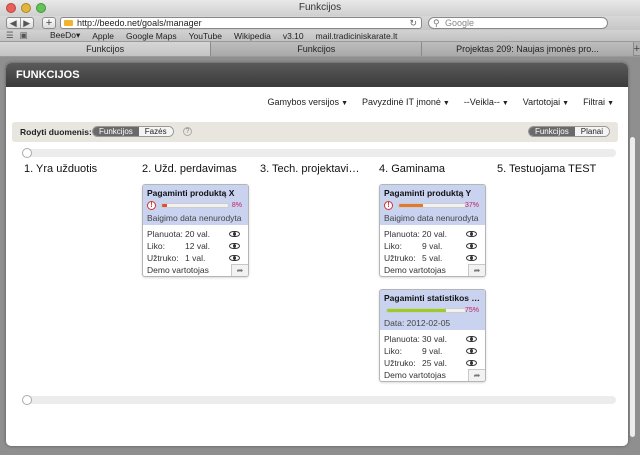  What do you see at coordinates (432, 363) in the screenshot?
I see `took-row: Užtruko: 25 val.` at bounding box center [432, 363].